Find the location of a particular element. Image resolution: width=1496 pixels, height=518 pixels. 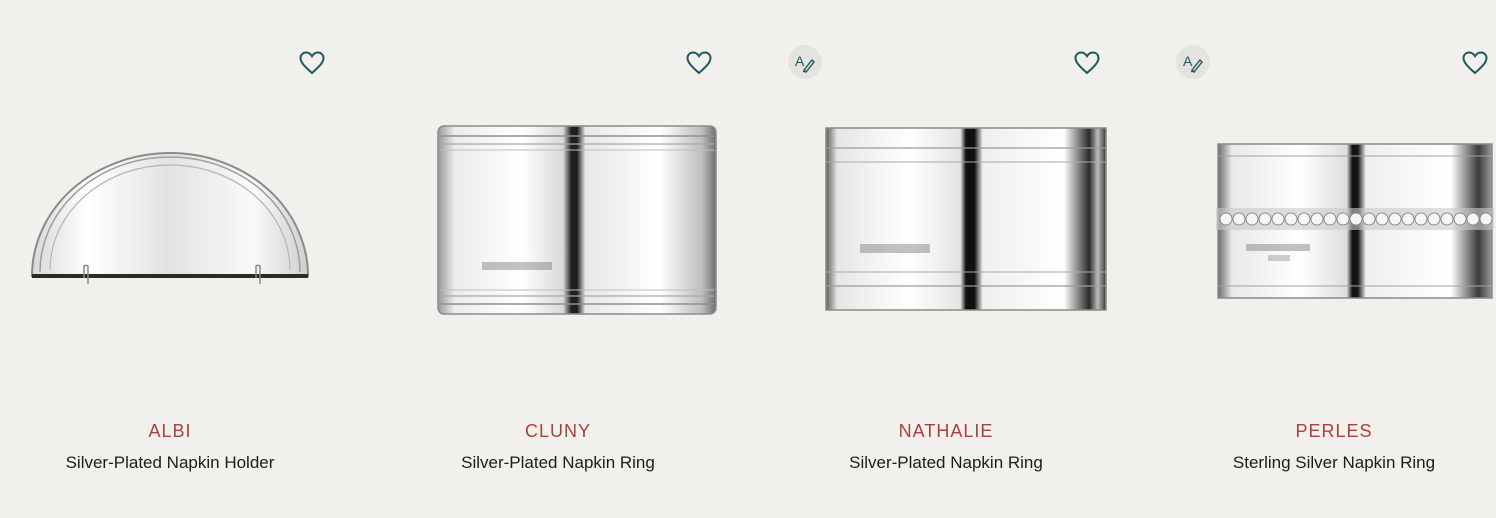

product-description: Silver-Plated Napkin Holder is located at coordinates (170, 463).